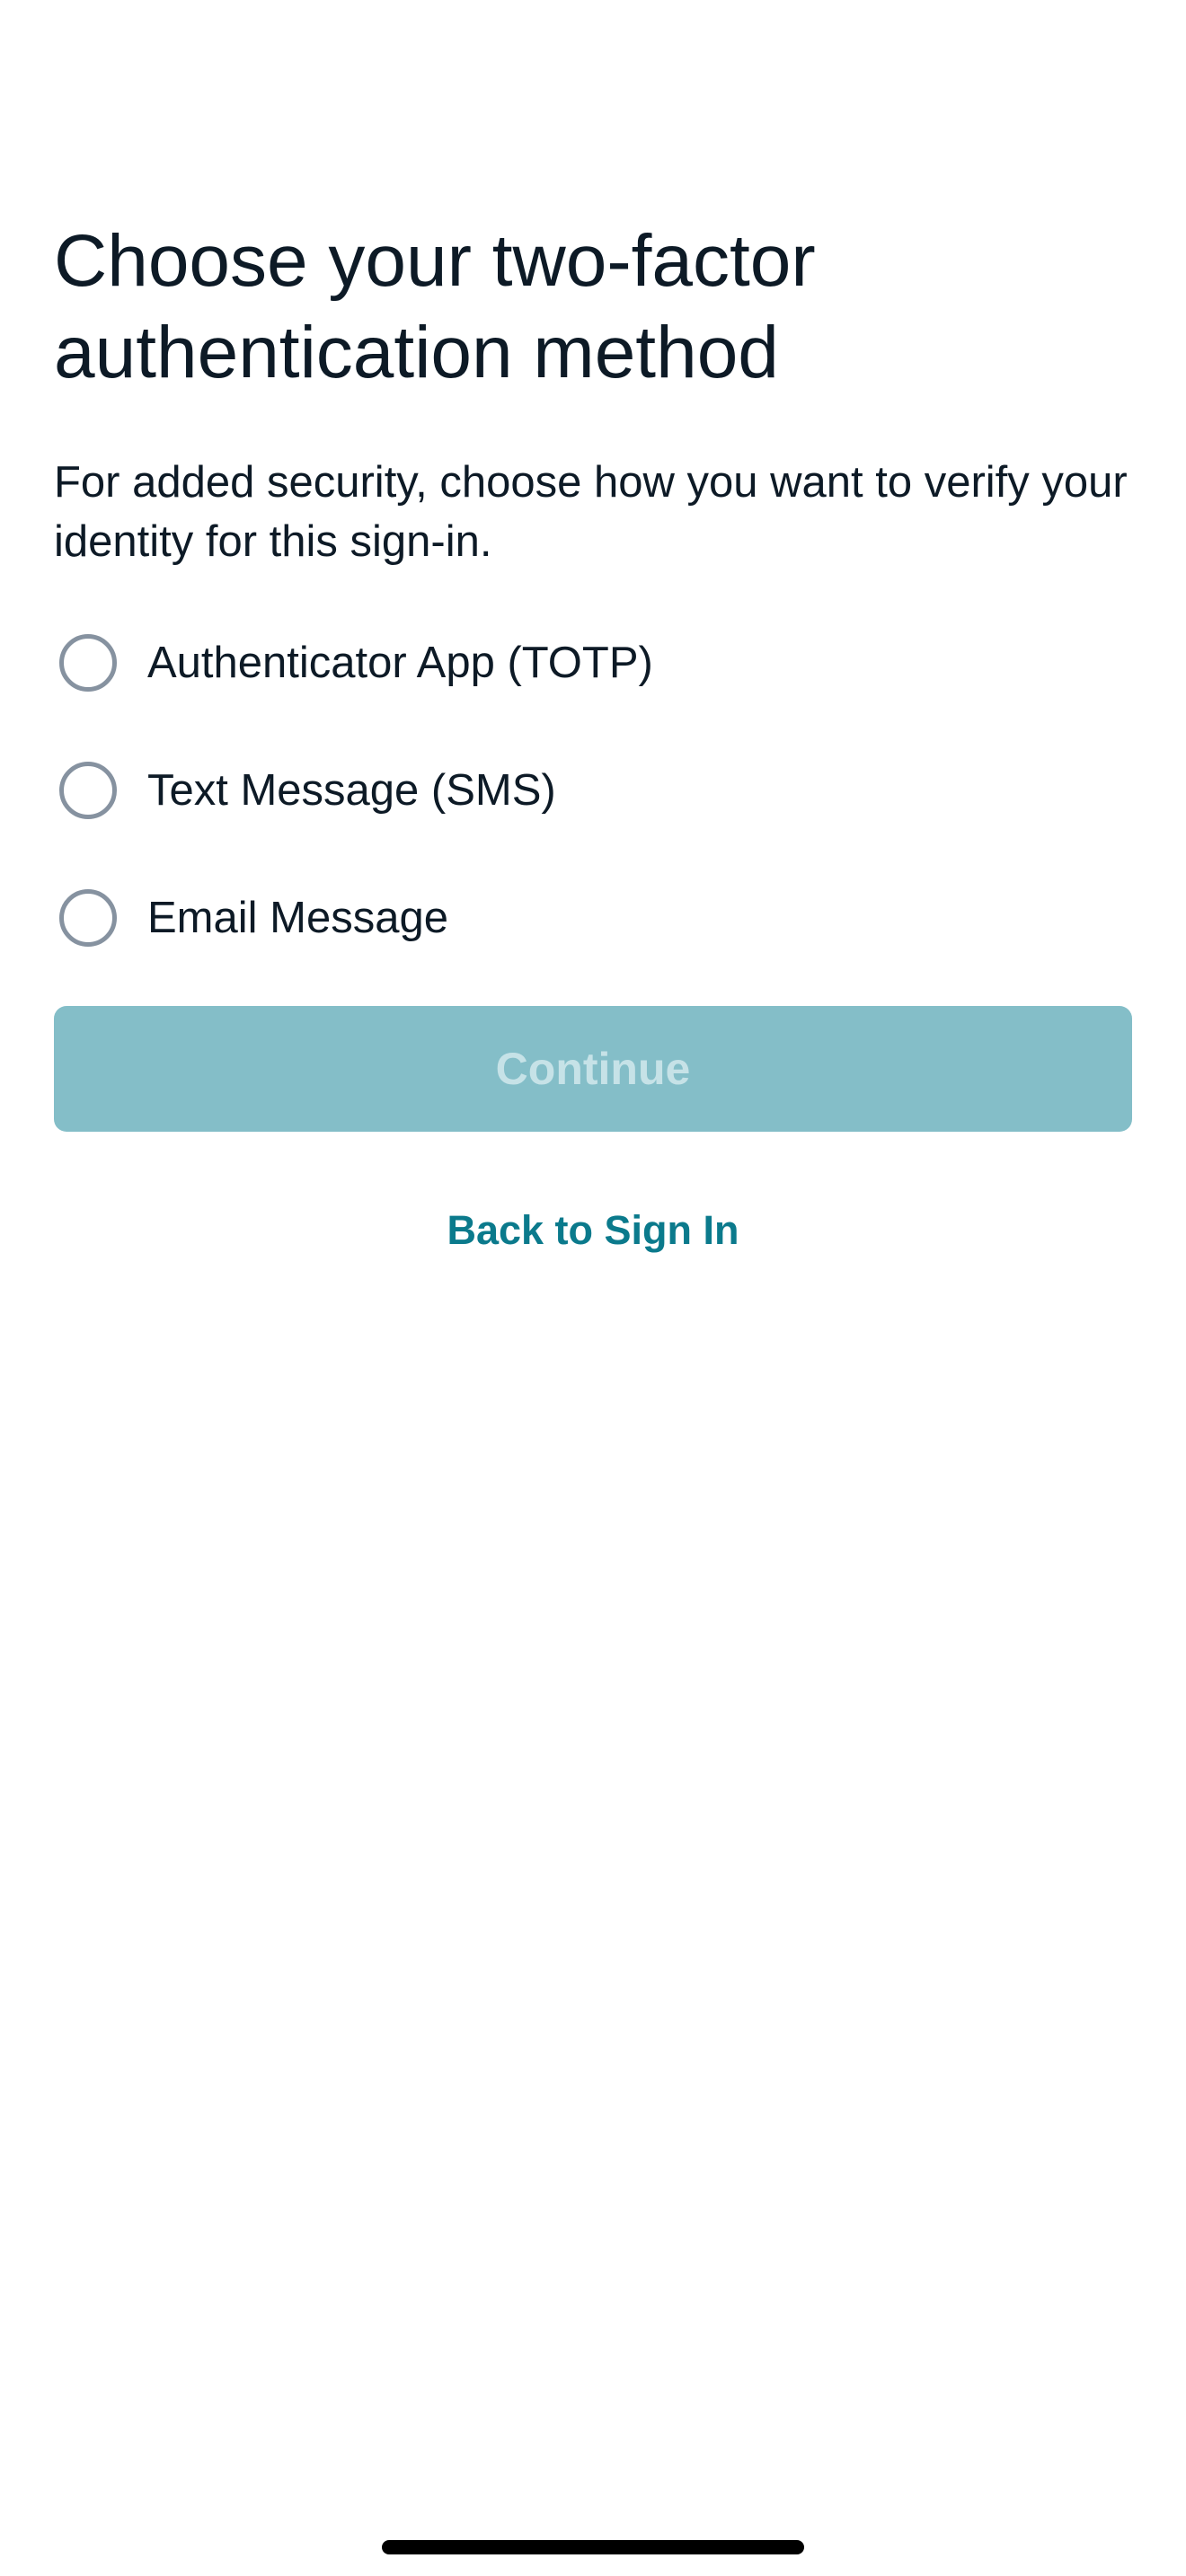 This screenshot has width=1186, height=2576. What do you see at coordinates (593, 1069) in the screenshot?
I see `continue-button: Continue` at bounding box center [593, 1069].